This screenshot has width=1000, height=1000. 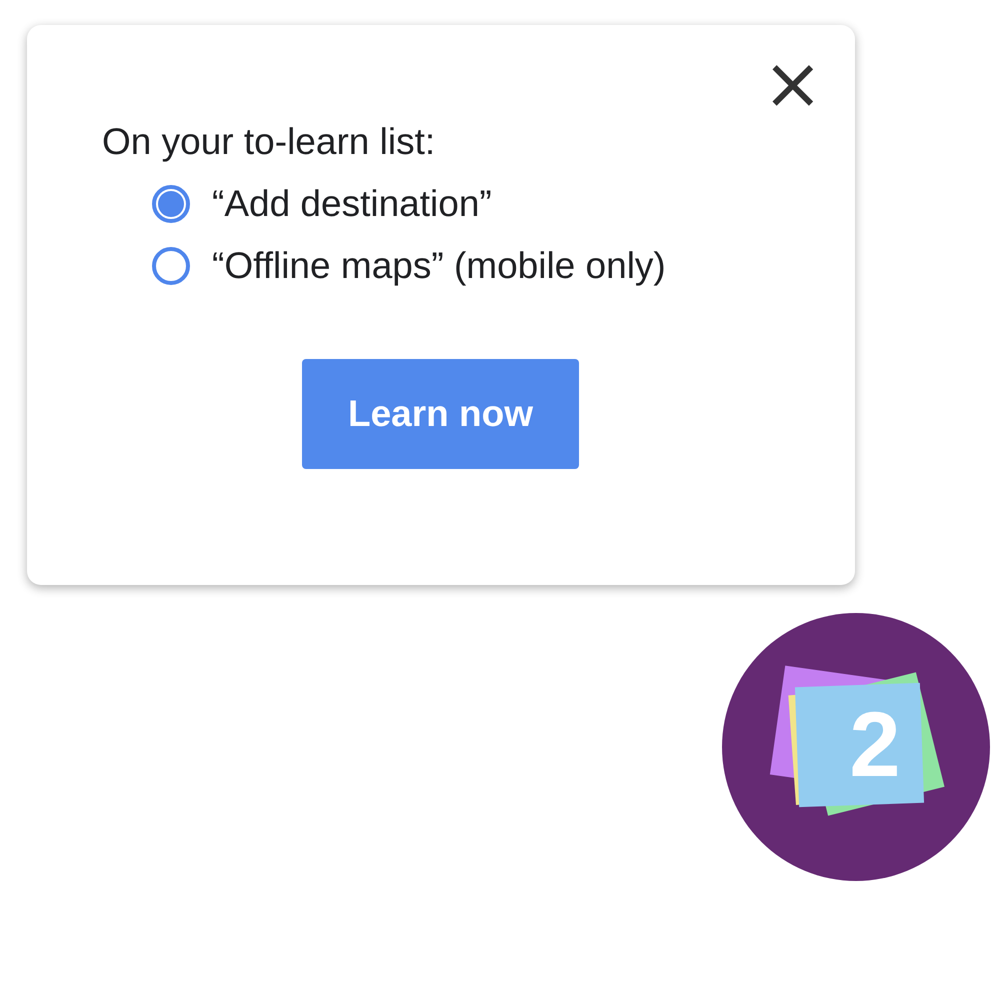 I want to click on list-heading: On your to-learn list:, so click(x=269, y=142).